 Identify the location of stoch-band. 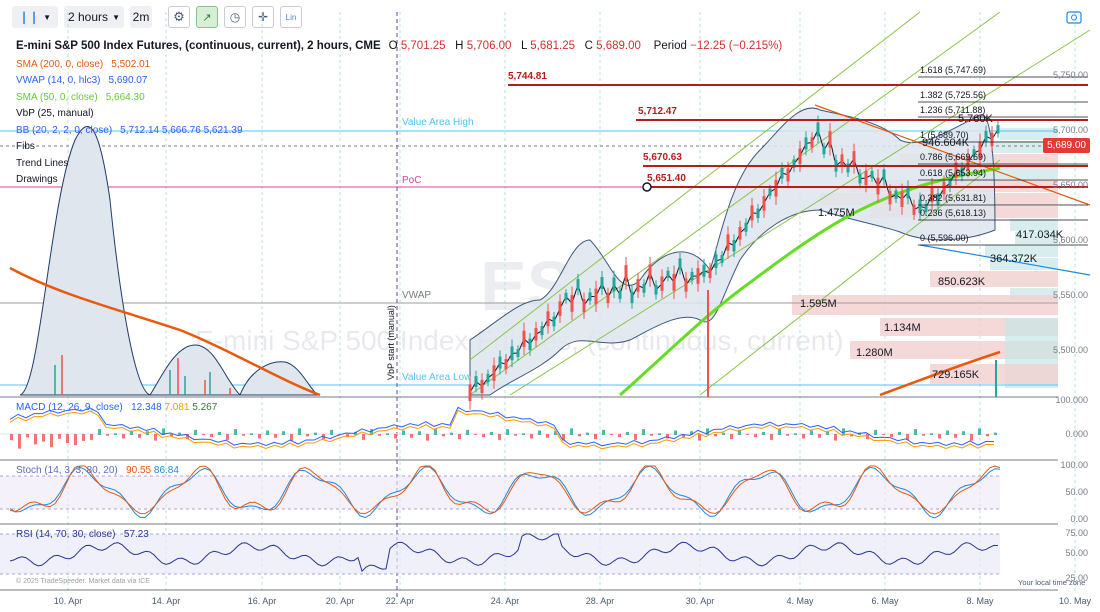
(500, 492).